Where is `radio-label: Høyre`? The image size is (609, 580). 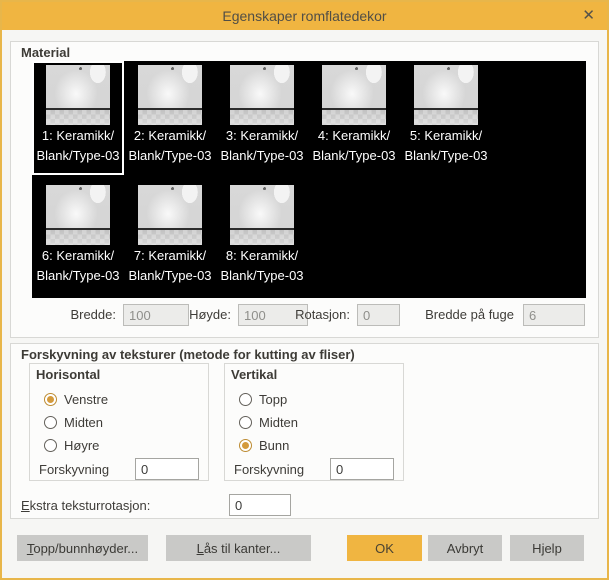 radio-label: Høyre is located at coordinates (82, 445).